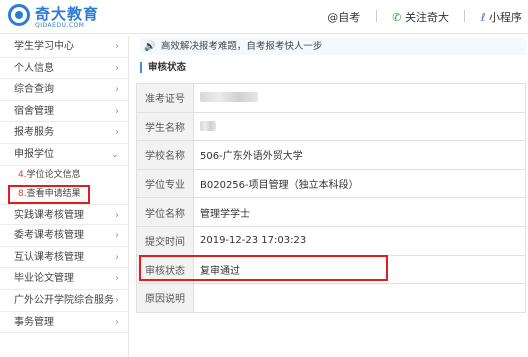  I want to click on row-label: 学校名称, so click(165, 155).